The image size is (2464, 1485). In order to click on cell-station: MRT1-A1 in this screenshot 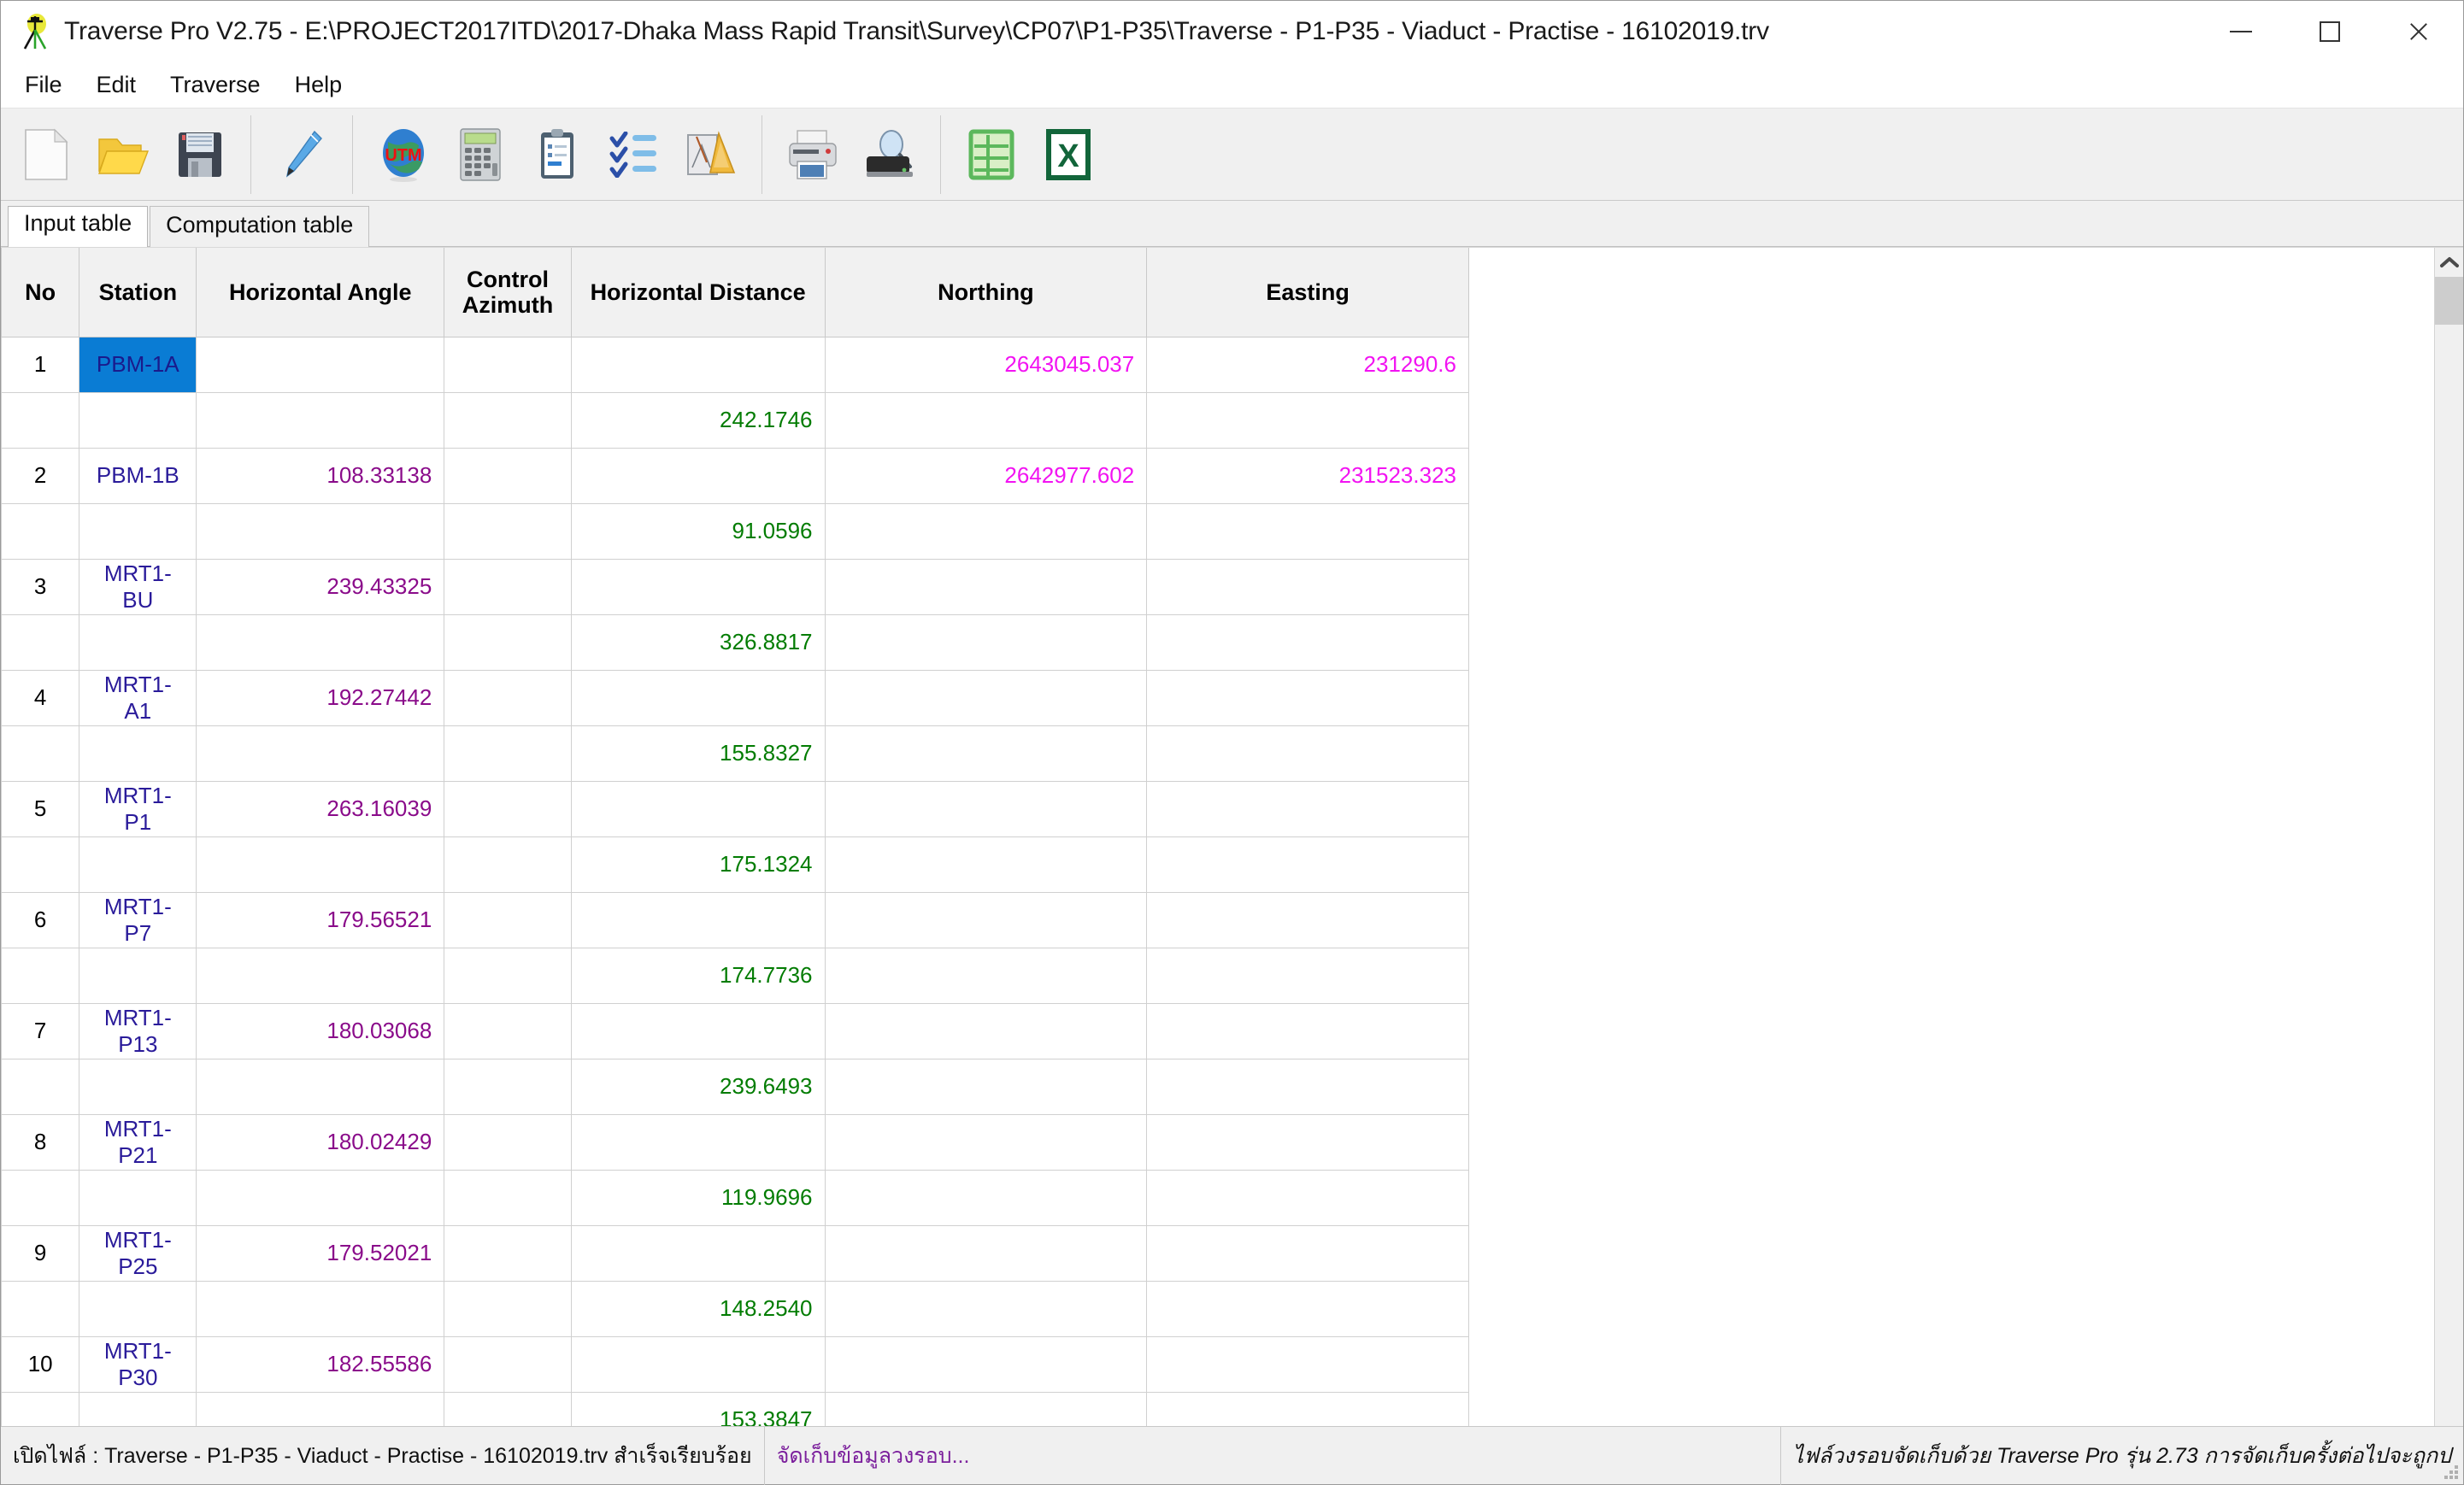, I will do `click(138, 697)`.